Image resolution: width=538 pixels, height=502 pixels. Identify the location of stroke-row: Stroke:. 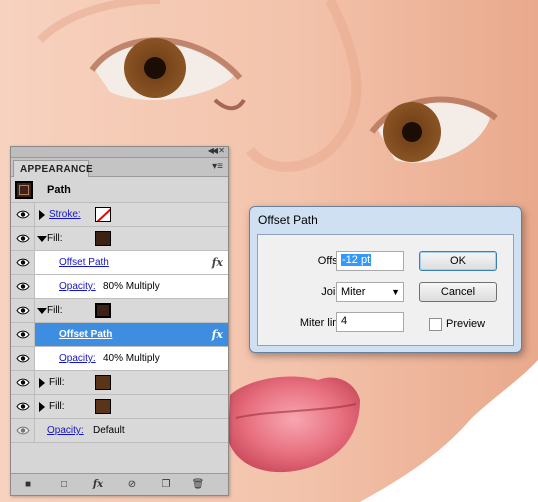
(119, 215).